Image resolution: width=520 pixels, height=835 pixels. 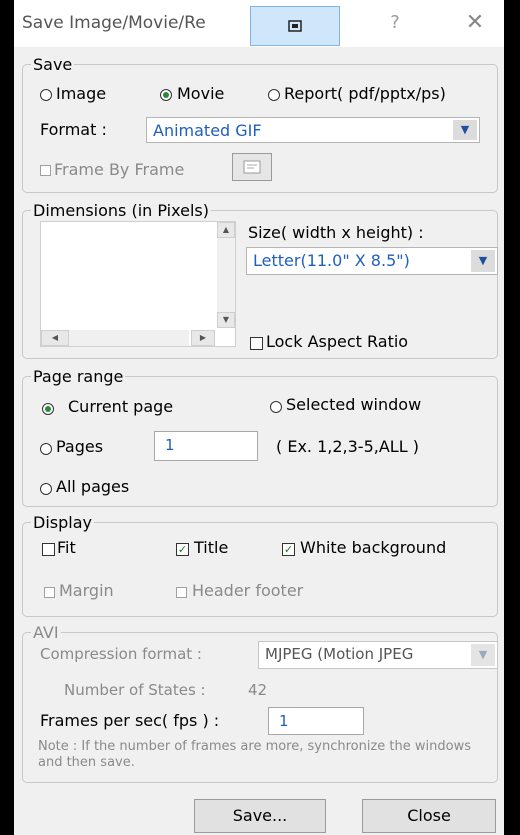 What do you see at coordinates (49, 592) in the screenshot?
I see `margin-checkbox` at bounding box center [49, 592].